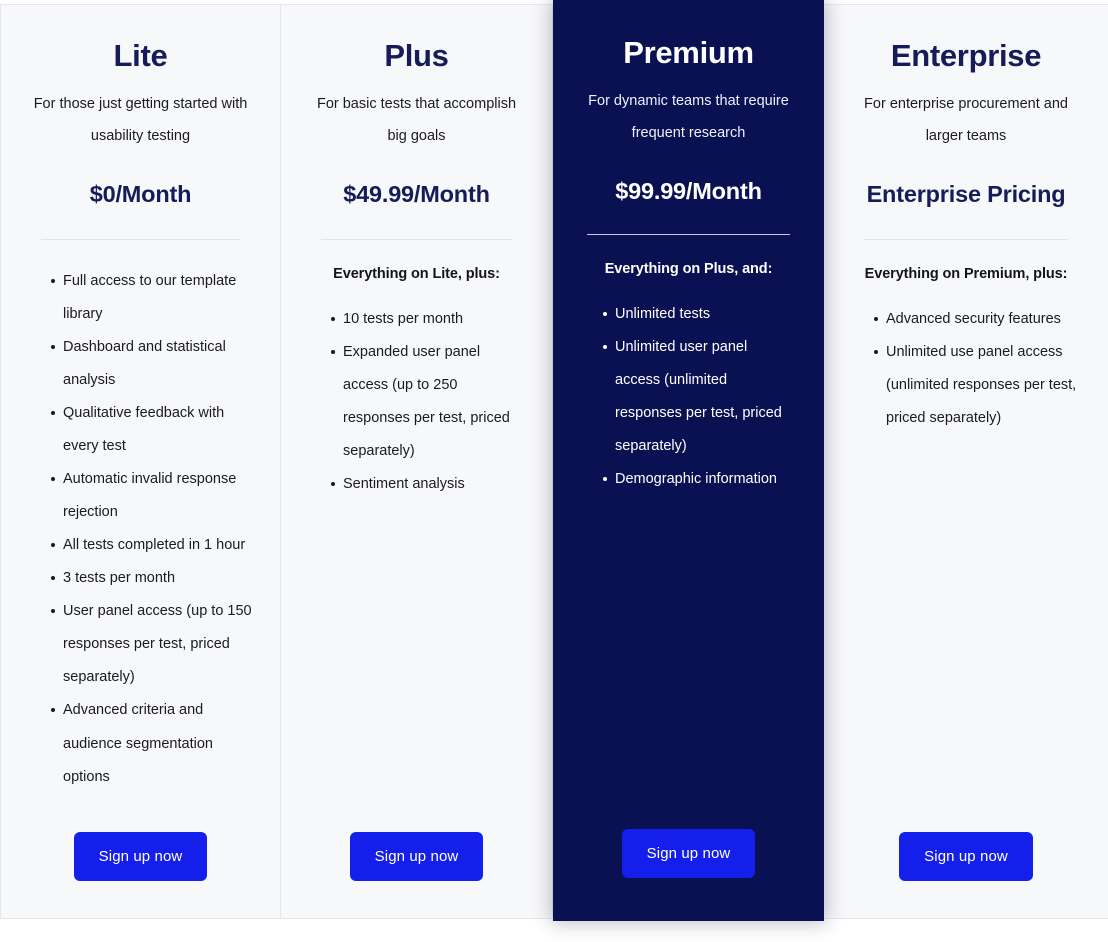 This screenshot has width=1108, height=942. What do you see at coordinates (140, 55) in the screenshot?
I see `plan-name-lite: Lite` at bounding box center [140, 55].